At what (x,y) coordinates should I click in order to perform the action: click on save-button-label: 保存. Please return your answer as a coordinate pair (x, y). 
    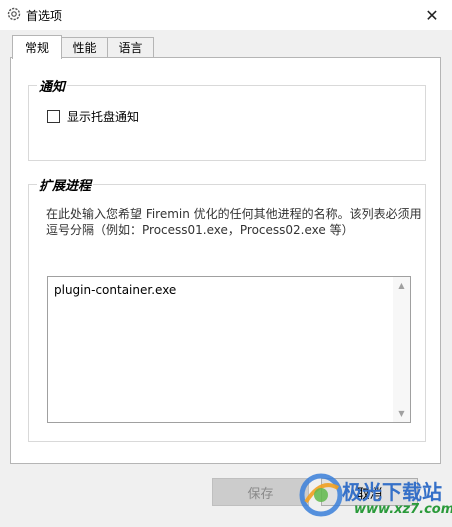
    Looking at the image, I should click on (260, 494).